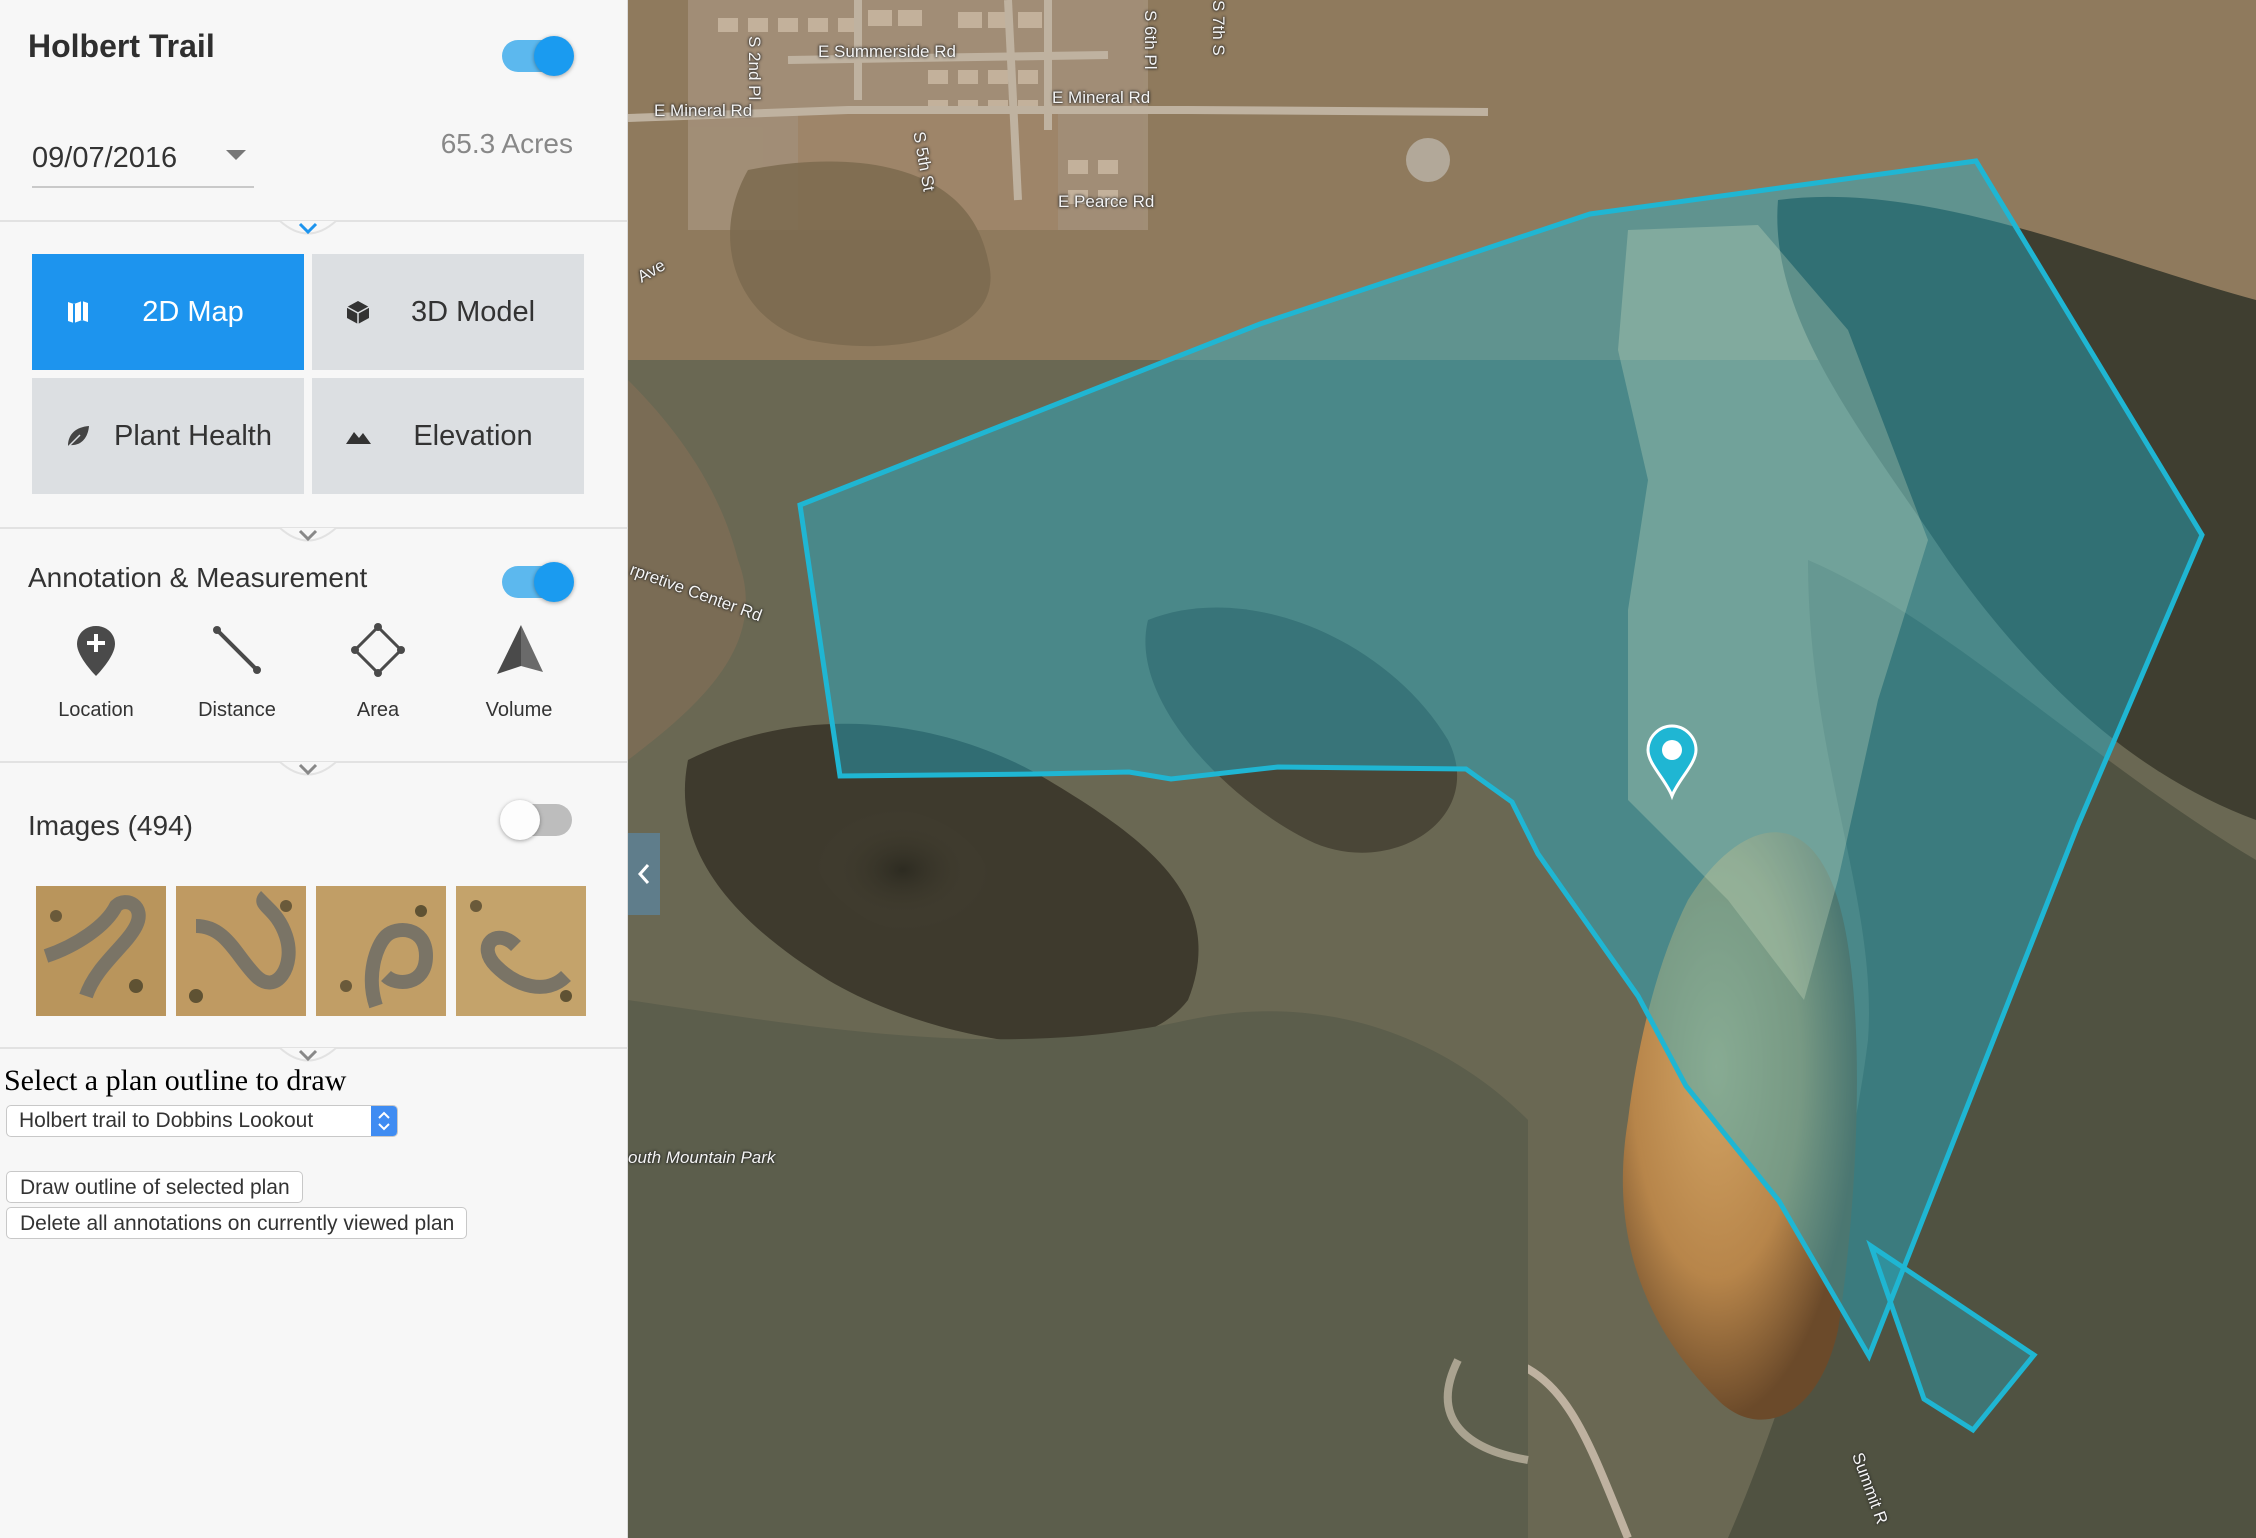  I want to click on map-label-street: S 7th S, so click(1218, 28).